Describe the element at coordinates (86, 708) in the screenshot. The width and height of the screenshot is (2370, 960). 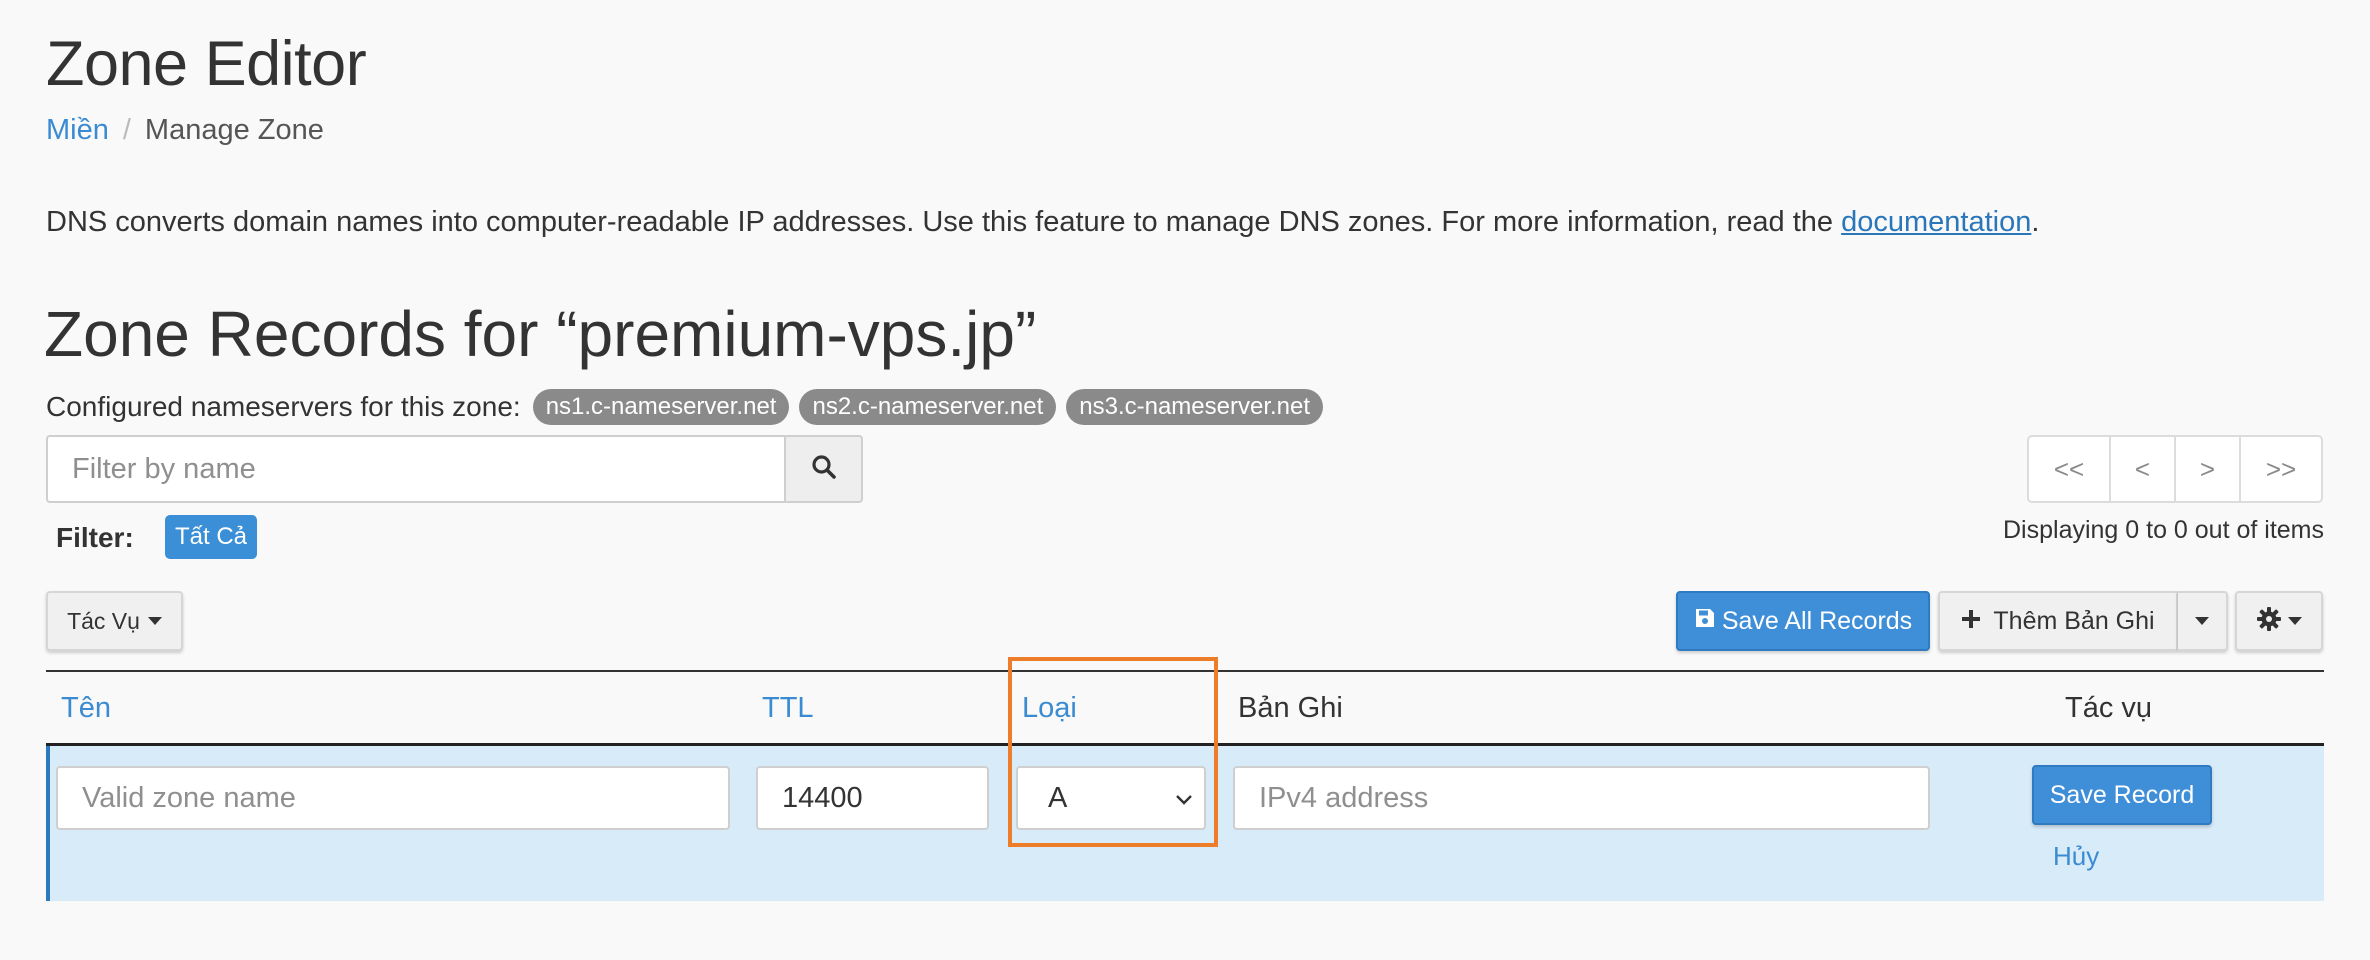
I see `column-header-name: Tên` at that location.